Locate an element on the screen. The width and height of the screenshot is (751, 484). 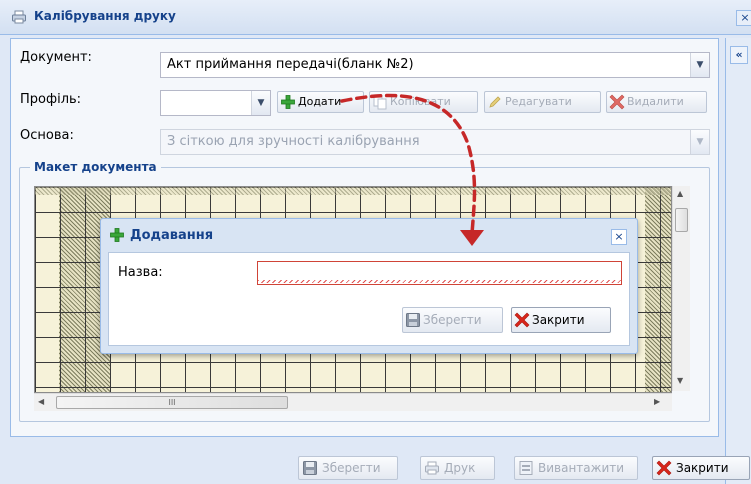
collapsed-side-panel is located at coordinates (738, 261).